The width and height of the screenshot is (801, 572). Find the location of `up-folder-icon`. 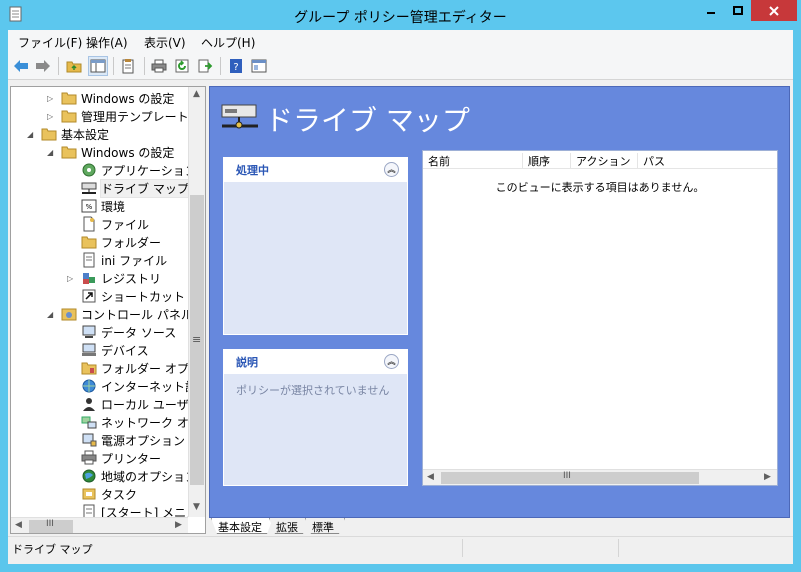

up-folder-icon is located at coordinates (74, 67).